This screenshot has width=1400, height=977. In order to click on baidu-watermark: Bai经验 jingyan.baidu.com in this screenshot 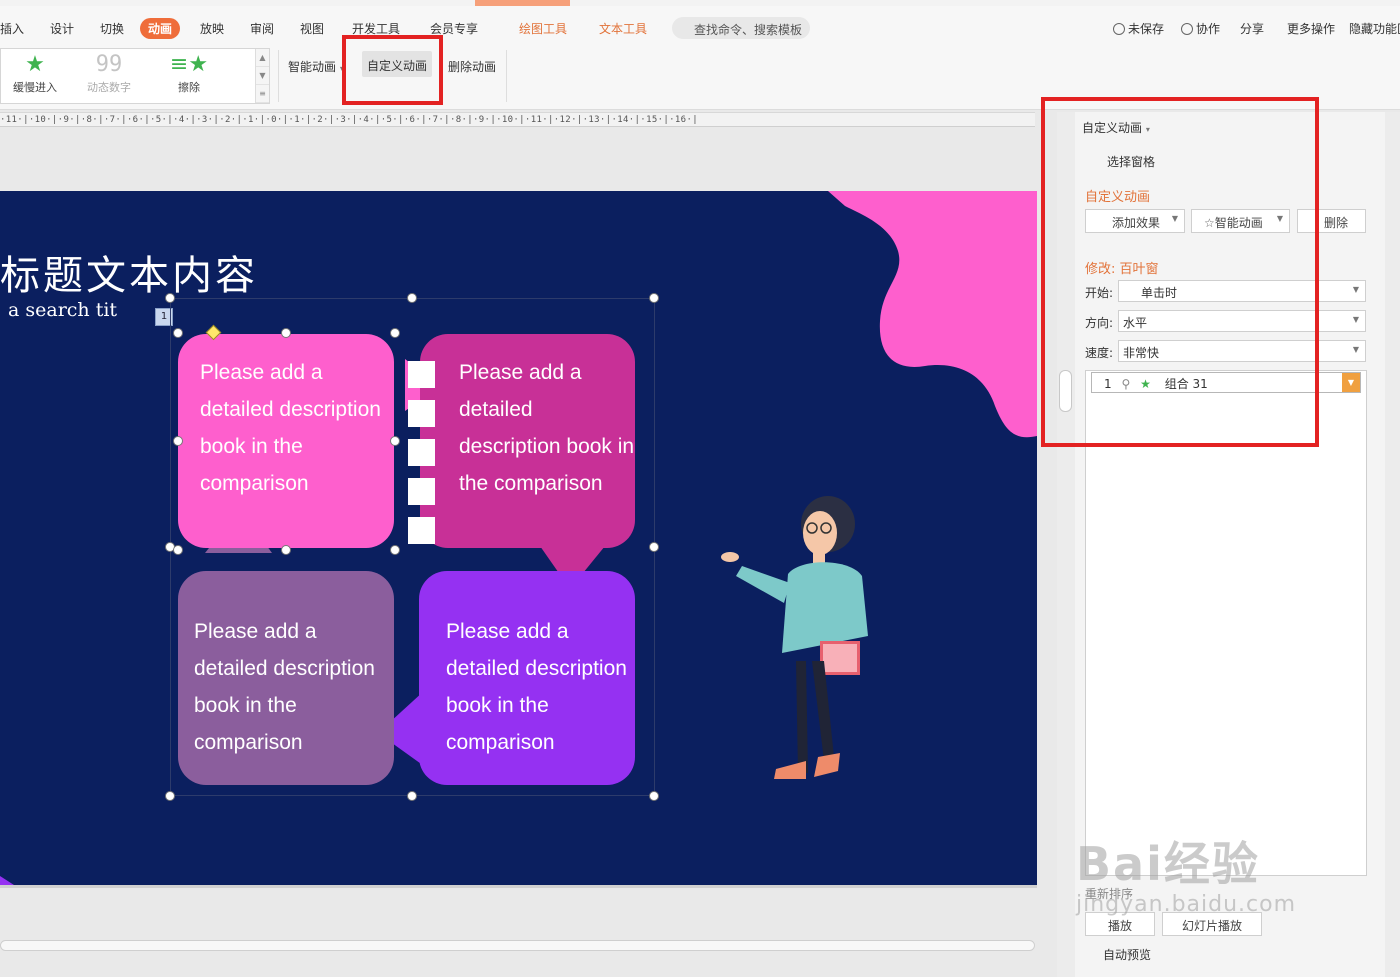, I will do `click(1186, 877)`.